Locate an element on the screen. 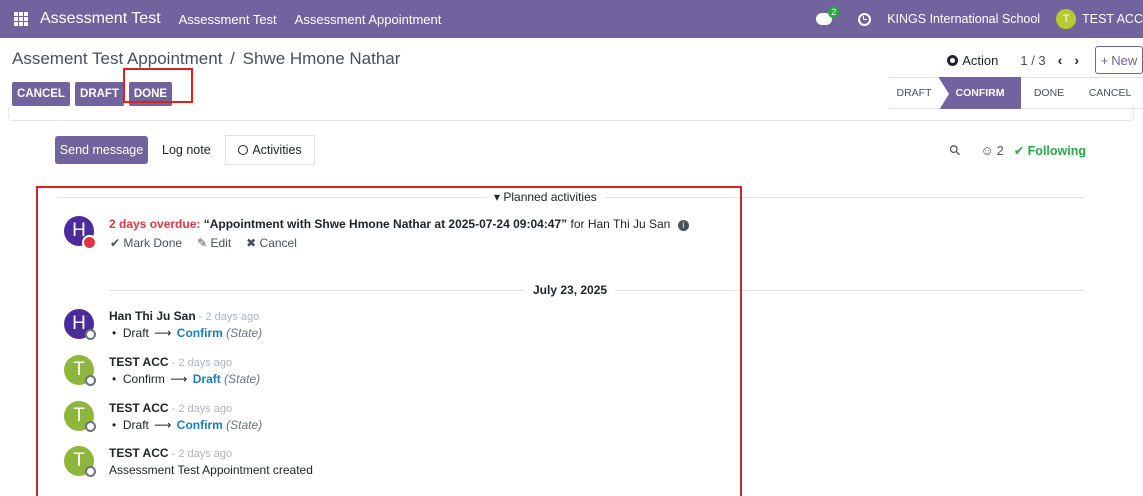 The image size is (1143, 496). clock-icon is located at coordinates (243, 150).